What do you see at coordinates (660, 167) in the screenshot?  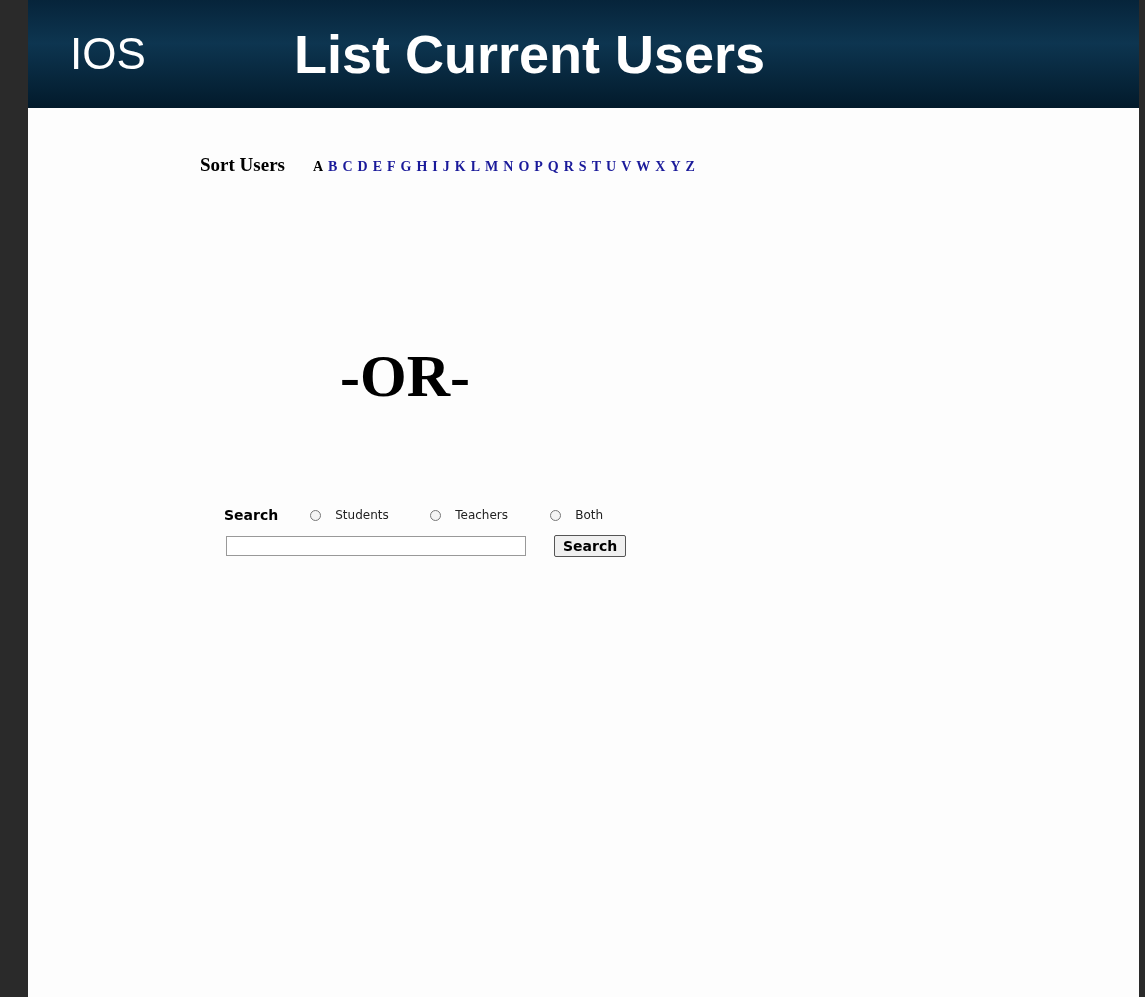 I see `letter-link: X` at bounding box center [660, 167].